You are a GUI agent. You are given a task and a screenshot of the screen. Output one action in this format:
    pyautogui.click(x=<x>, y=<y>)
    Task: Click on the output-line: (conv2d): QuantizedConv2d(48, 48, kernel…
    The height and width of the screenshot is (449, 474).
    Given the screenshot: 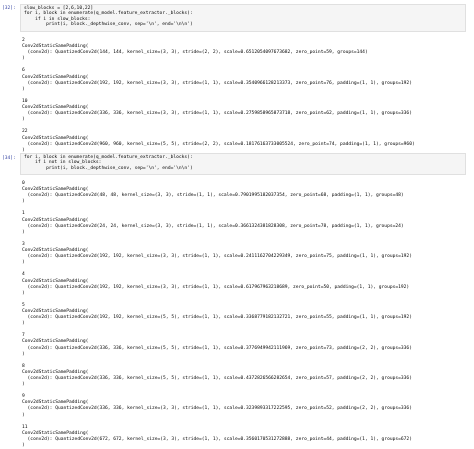 What is the action you would take?
    pyautogui.click(x=213, y=196)
    